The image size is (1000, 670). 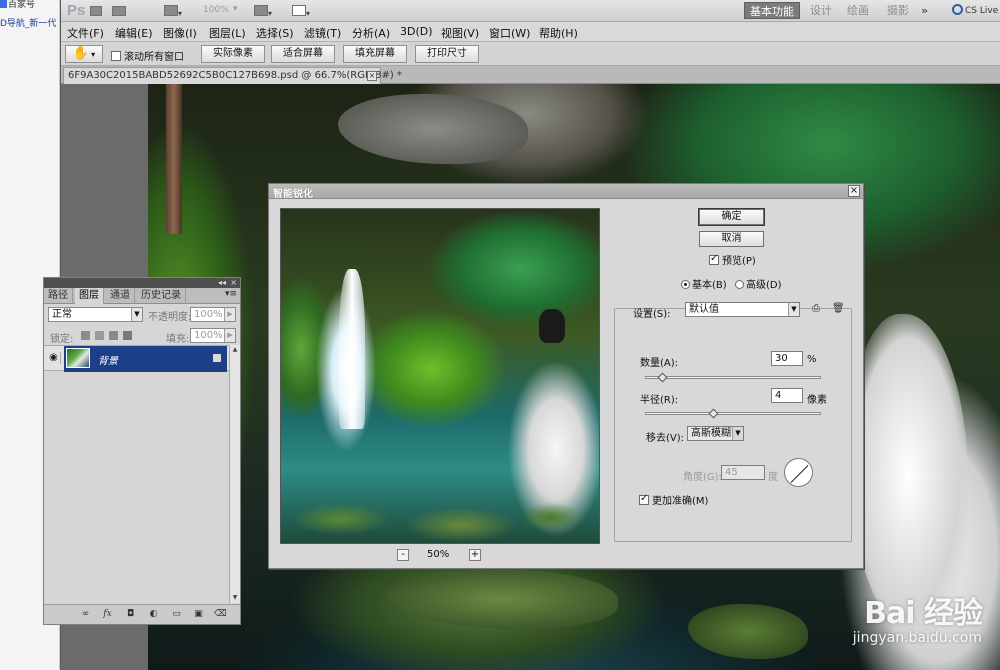 I want to click on white-dress, so click(x=908, y=474).